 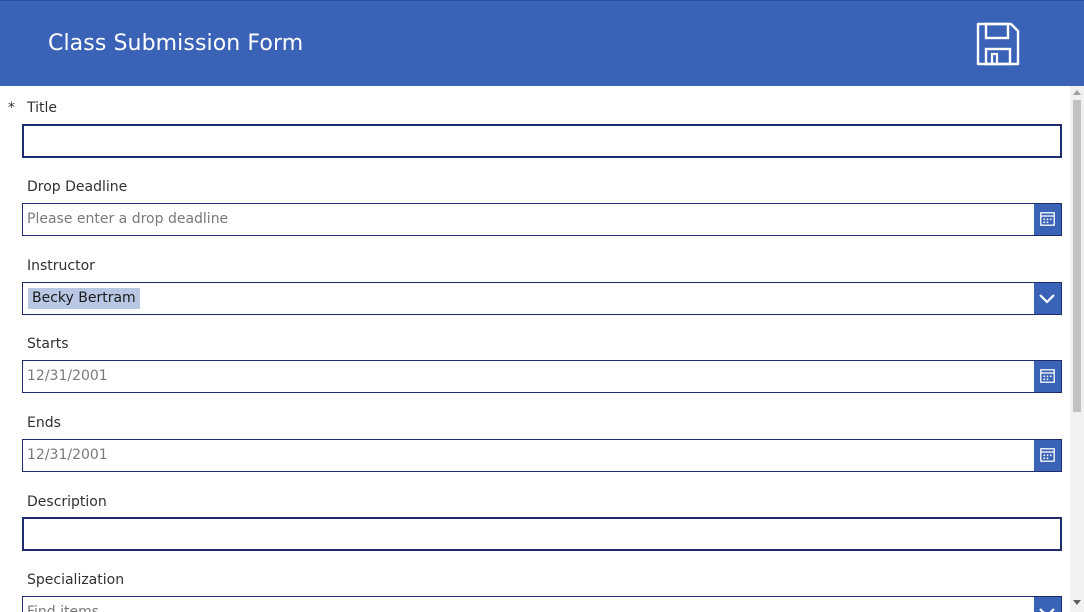 What do you see at coordinates (42, 108) in the screenshot?
I see `title-label: Title` at bounding box center [42, 108].